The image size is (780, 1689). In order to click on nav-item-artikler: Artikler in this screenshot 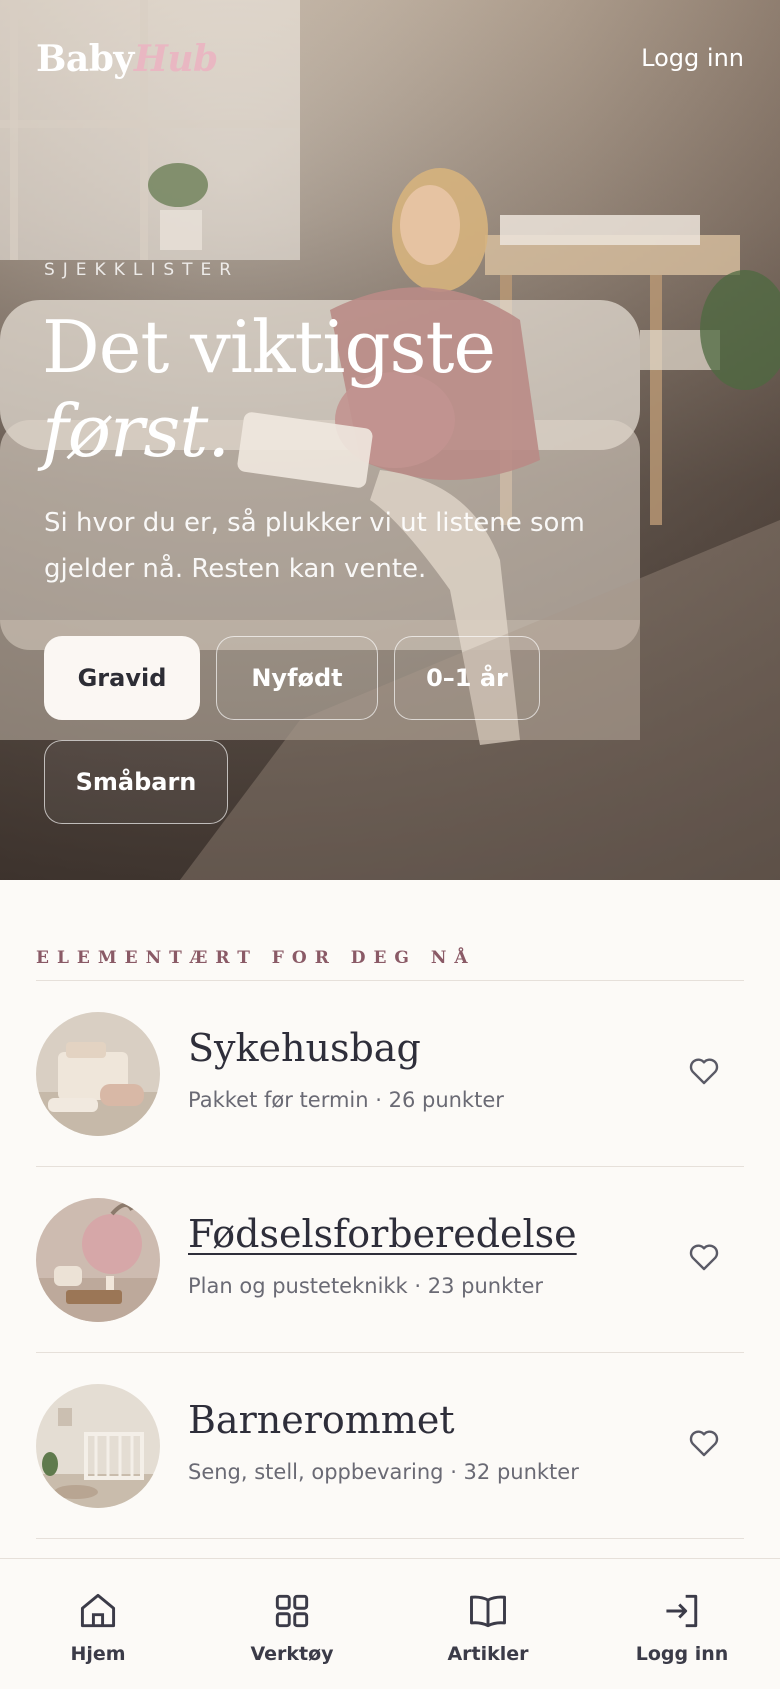, I will do `click(488, 1627)`.